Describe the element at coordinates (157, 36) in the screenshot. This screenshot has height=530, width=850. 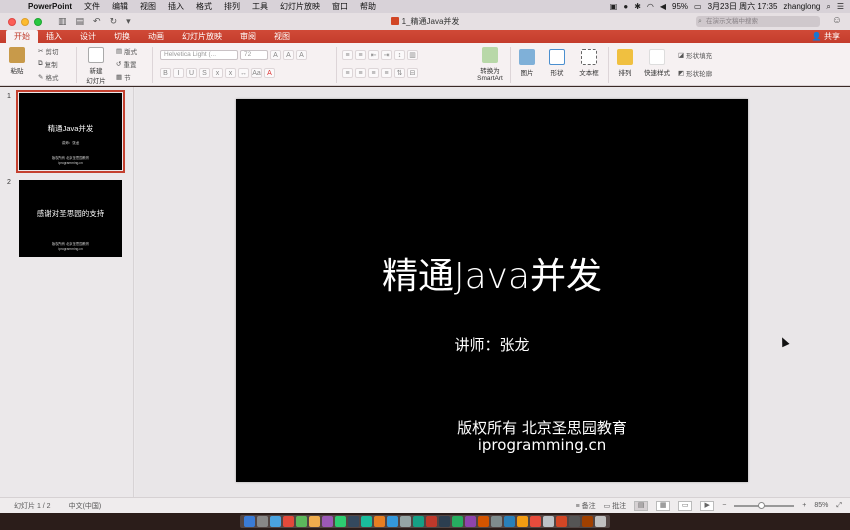
I see `tab-animations: 动画` at that location.